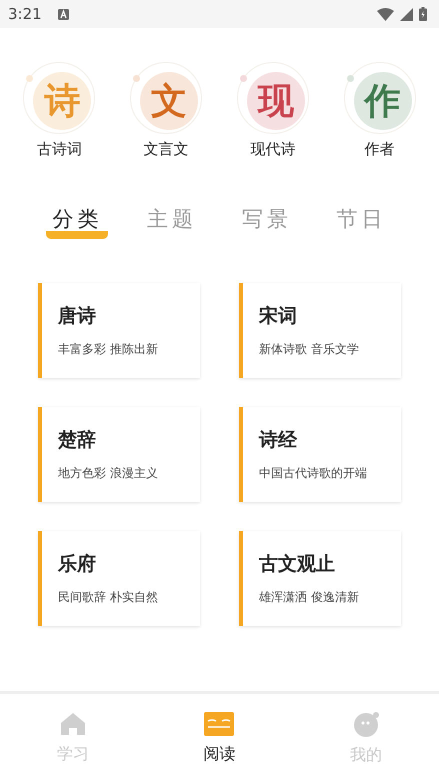 This screenshot has height=782, width=439. Describe the element at coordinates (379, 149) in the screenshot. I see `category-label: 作者` at that location.